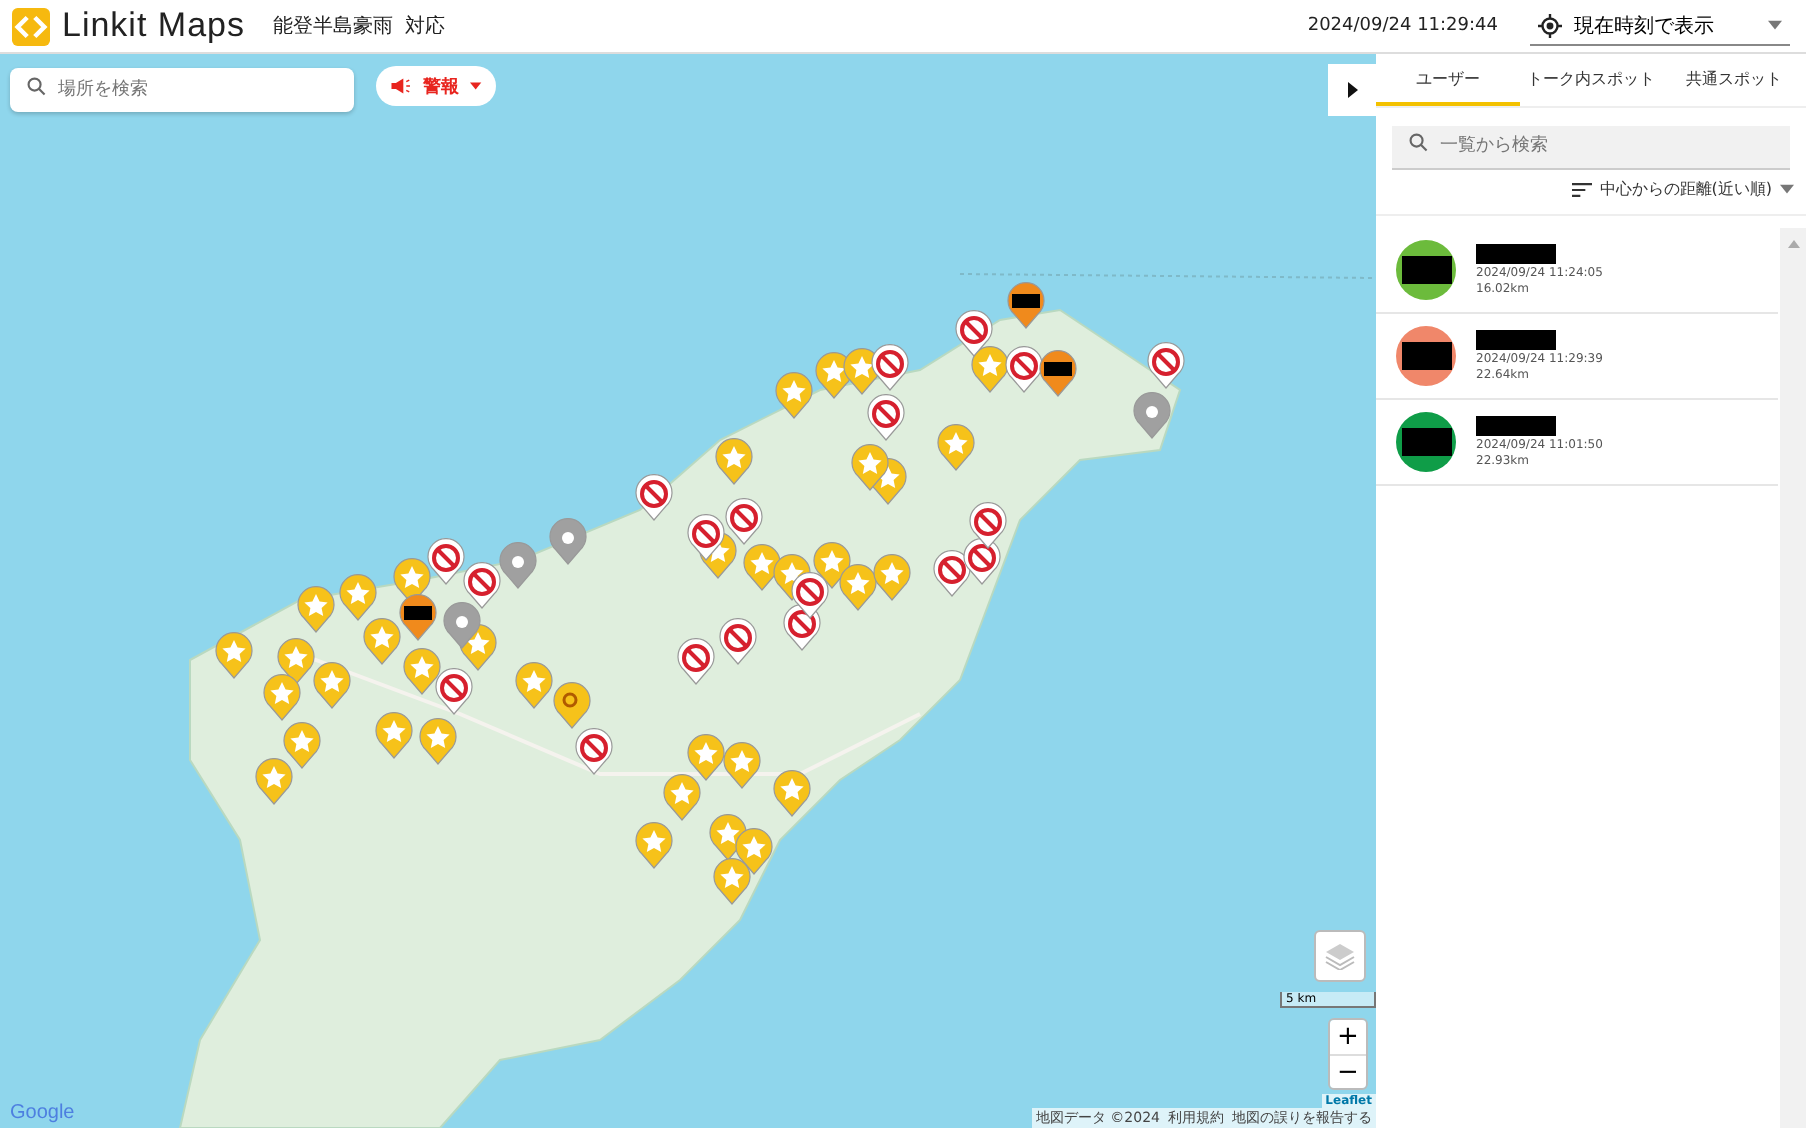  Describe the element at coordinates (31, 26) in the screenshot. I see `logo-icon` at that location.